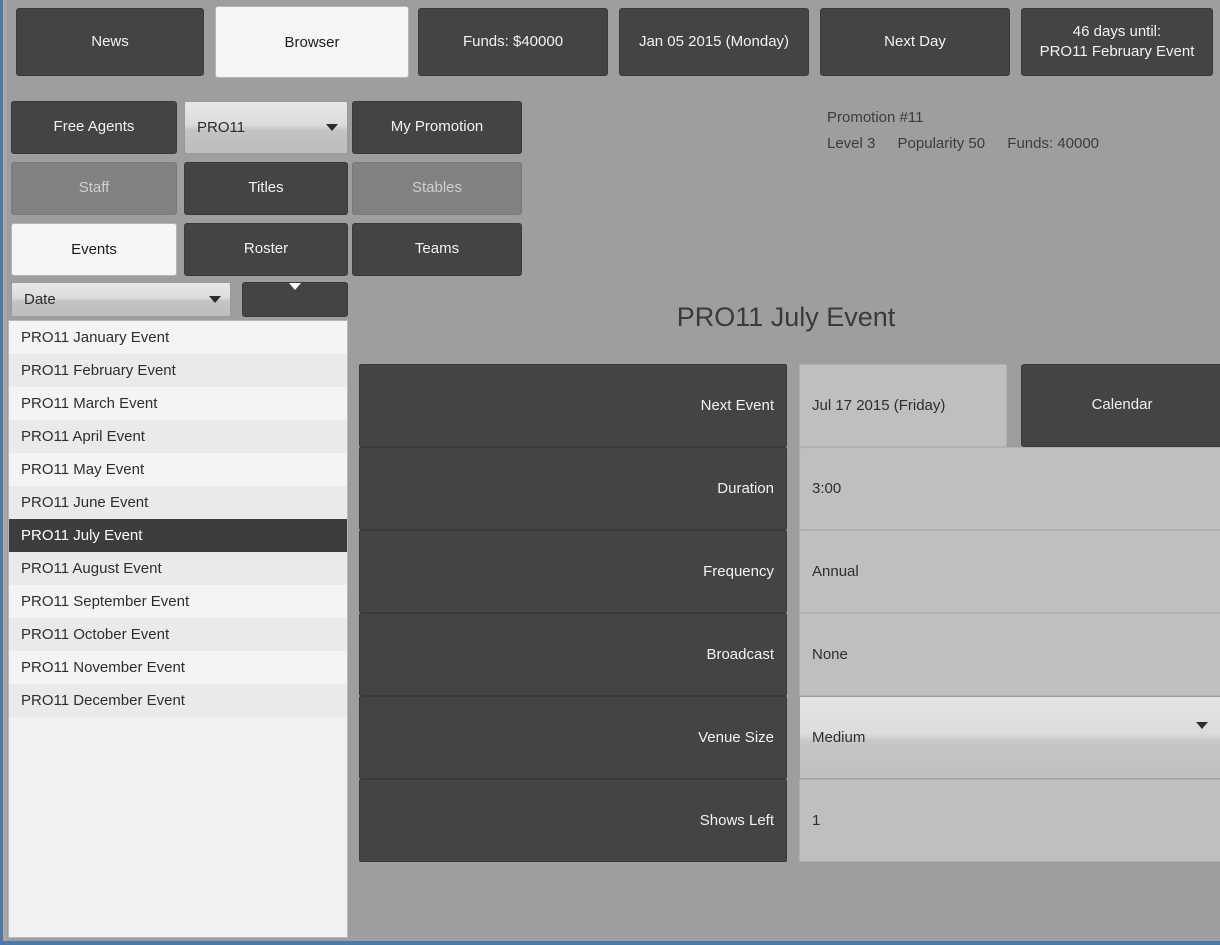 The width and height of the screenshot is (1220, 945). I want to click on promotion-level: Level 3, so click(851, 143).